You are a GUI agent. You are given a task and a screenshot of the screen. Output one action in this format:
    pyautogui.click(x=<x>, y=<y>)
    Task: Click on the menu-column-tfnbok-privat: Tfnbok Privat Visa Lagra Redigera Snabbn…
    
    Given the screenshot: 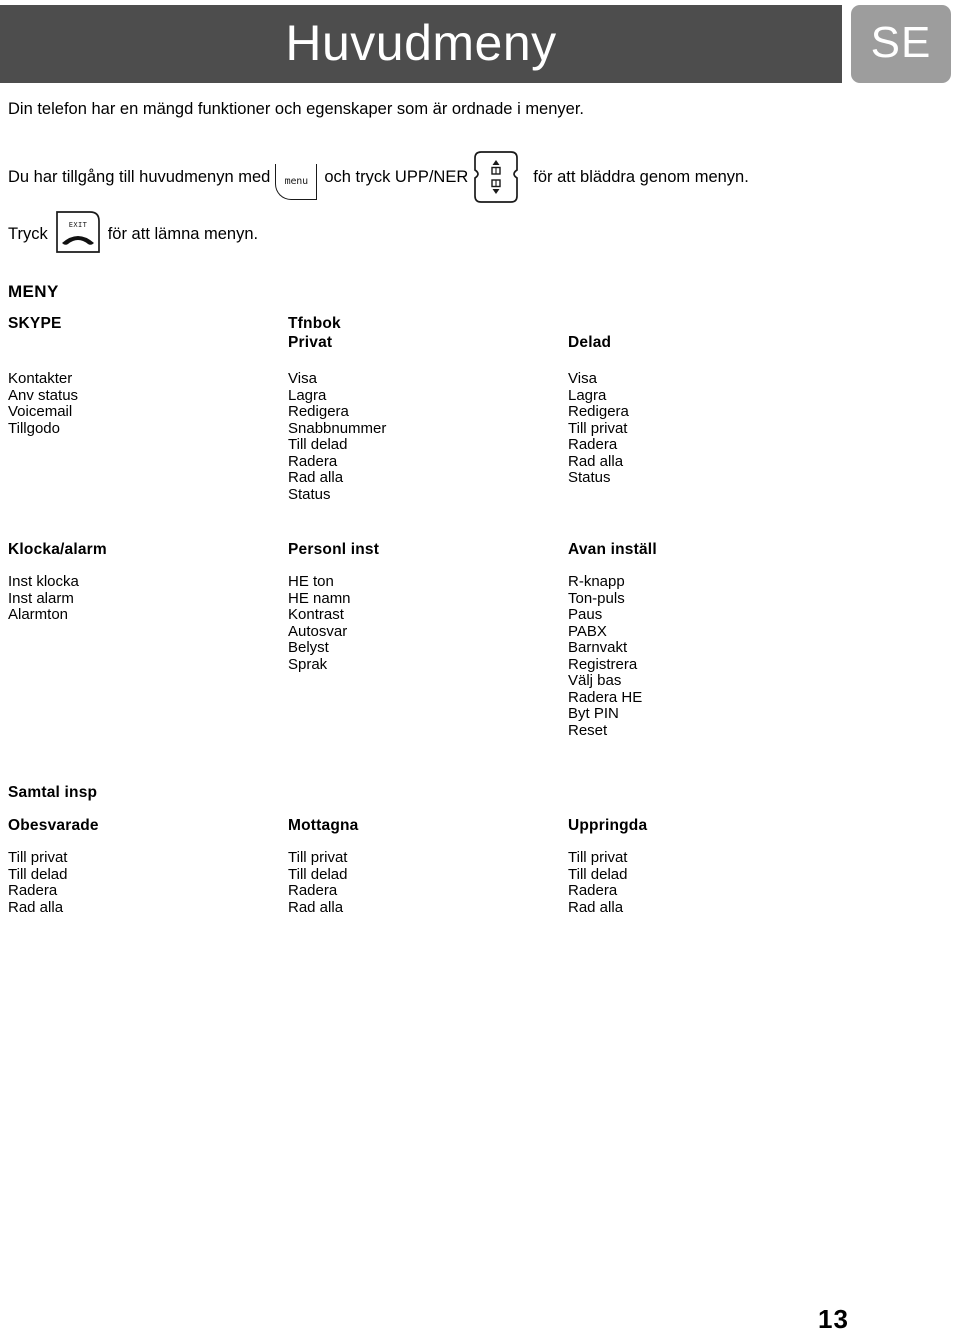 What is the action you would take?
    pyautogui.click(x=428, y=408)
    